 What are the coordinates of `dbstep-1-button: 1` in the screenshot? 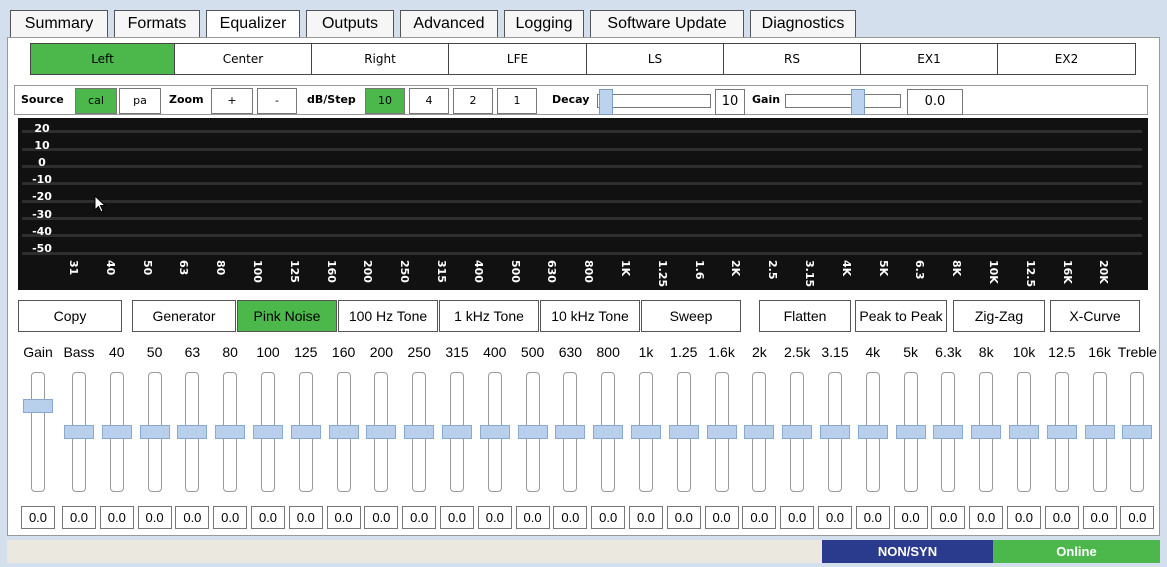 It's located at (517, 101).